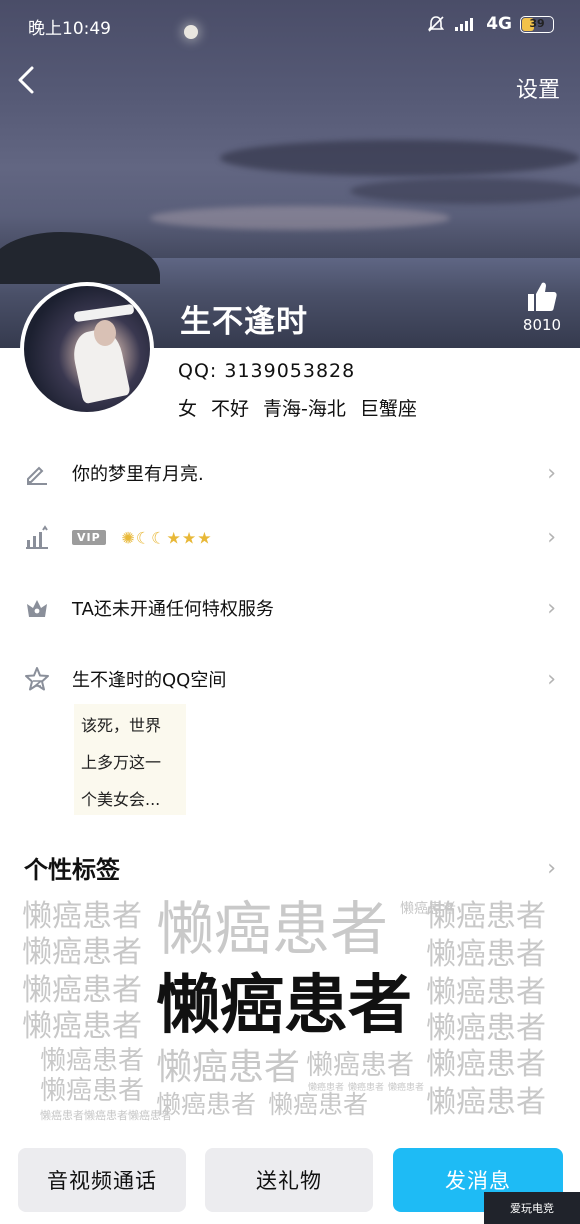 The image size is (580, 1224). I want to click on like-button: 8010, so click(542, 307).